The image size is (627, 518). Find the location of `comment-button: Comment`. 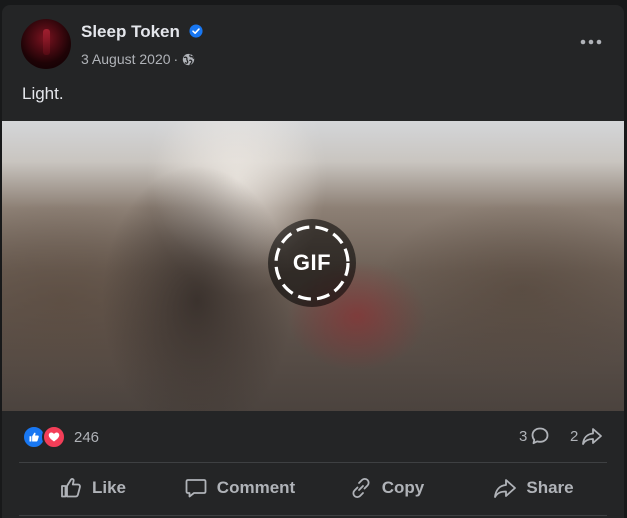

comment-button: Comment is located at coordinates (239, 488).